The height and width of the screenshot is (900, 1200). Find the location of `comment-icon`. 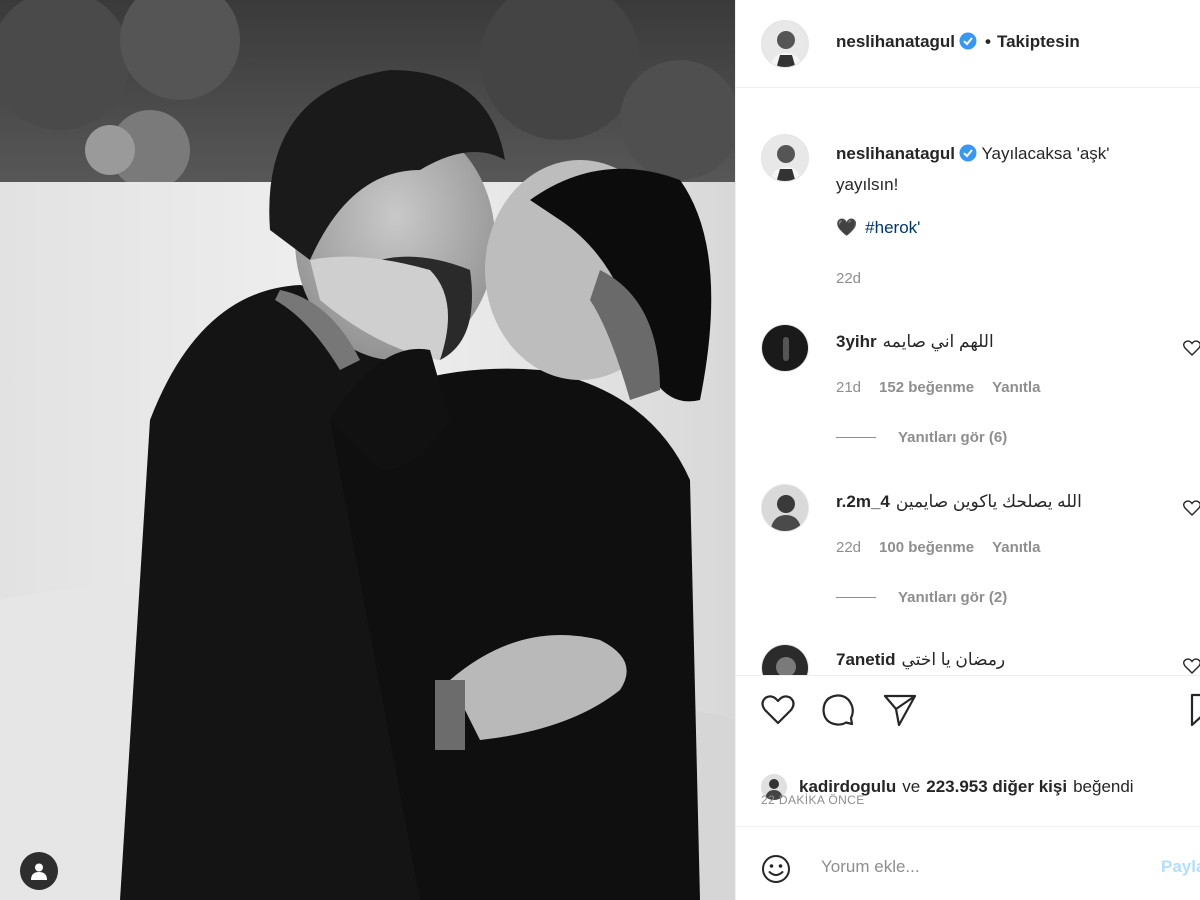

comment-icon is located at coordinates (838, 710).